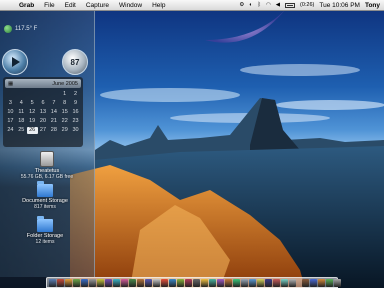 The image size is (384, 288). I want to click on calendar-day: 16, so click(75, 112).